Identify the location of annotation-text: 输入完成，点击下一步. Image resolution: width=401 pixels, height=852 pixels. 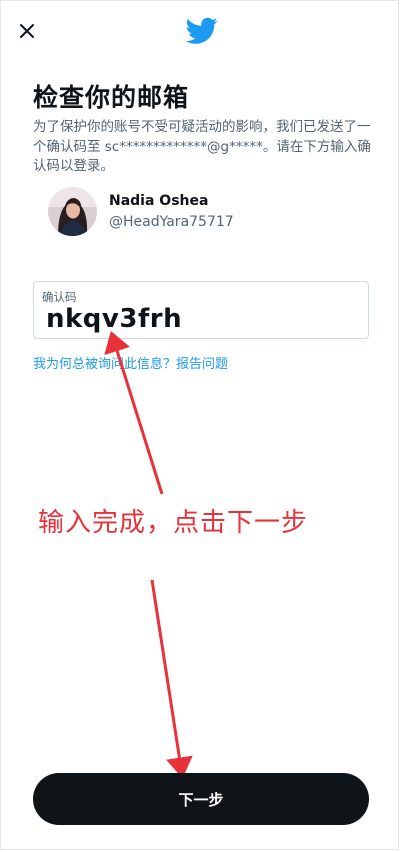
(173, 523).